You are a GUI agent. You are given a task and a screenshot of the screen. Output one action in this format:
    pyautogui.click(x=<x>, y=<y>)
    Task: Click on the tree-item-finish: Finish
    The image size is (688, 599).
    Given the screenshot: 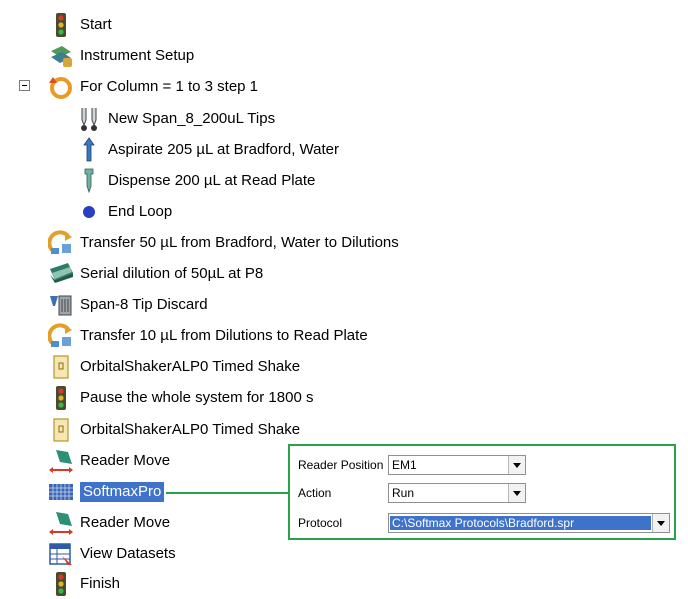 What is the action you would take?
    pyautogui.click(x=84, y=584)
    